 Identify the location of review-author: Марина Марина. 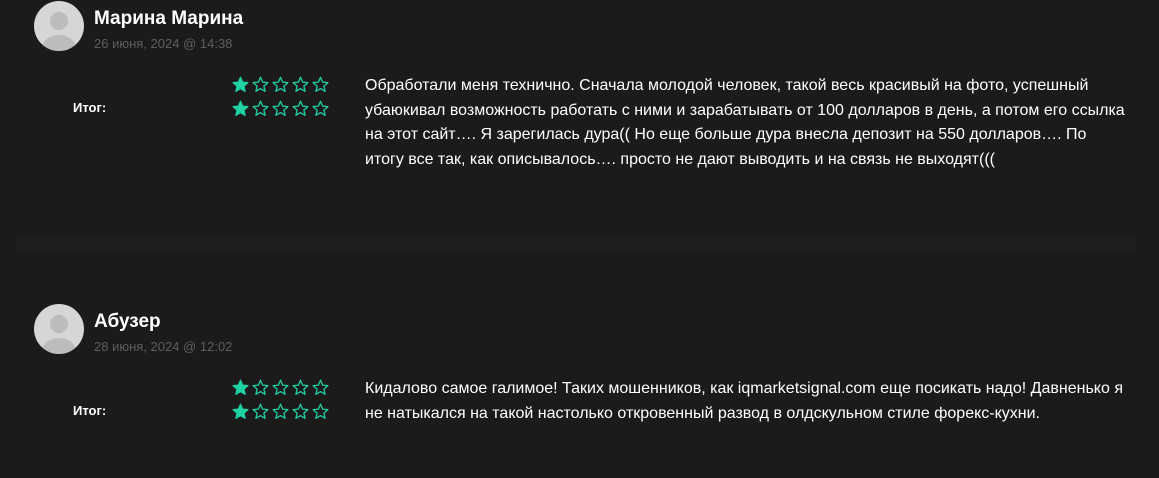
(169, 18).